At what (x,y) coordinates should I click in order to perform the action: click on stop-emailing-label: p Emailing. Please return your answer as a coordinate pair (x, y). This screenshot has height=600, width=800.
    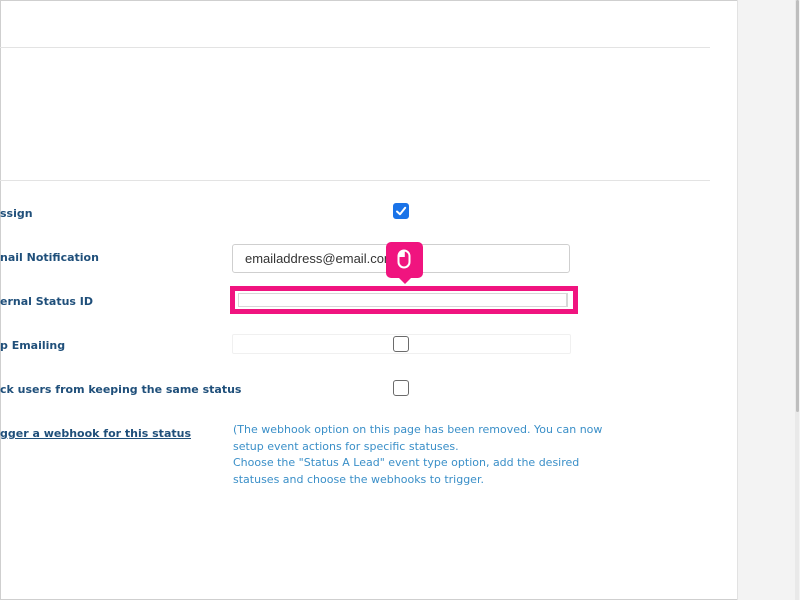
    Looking at the image, I should click on (33, 345).